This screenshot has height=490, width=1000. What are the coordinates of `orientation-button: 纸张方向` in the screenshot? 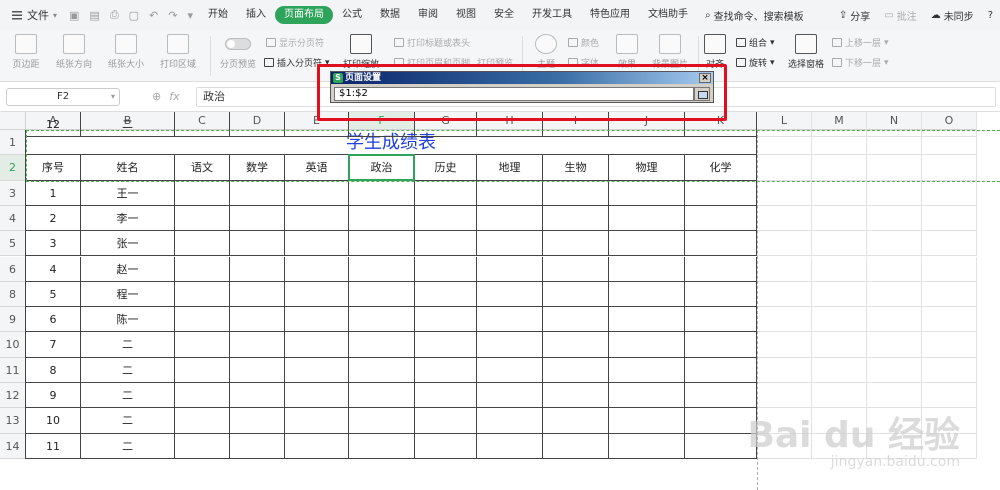 It's located at (74, 52).